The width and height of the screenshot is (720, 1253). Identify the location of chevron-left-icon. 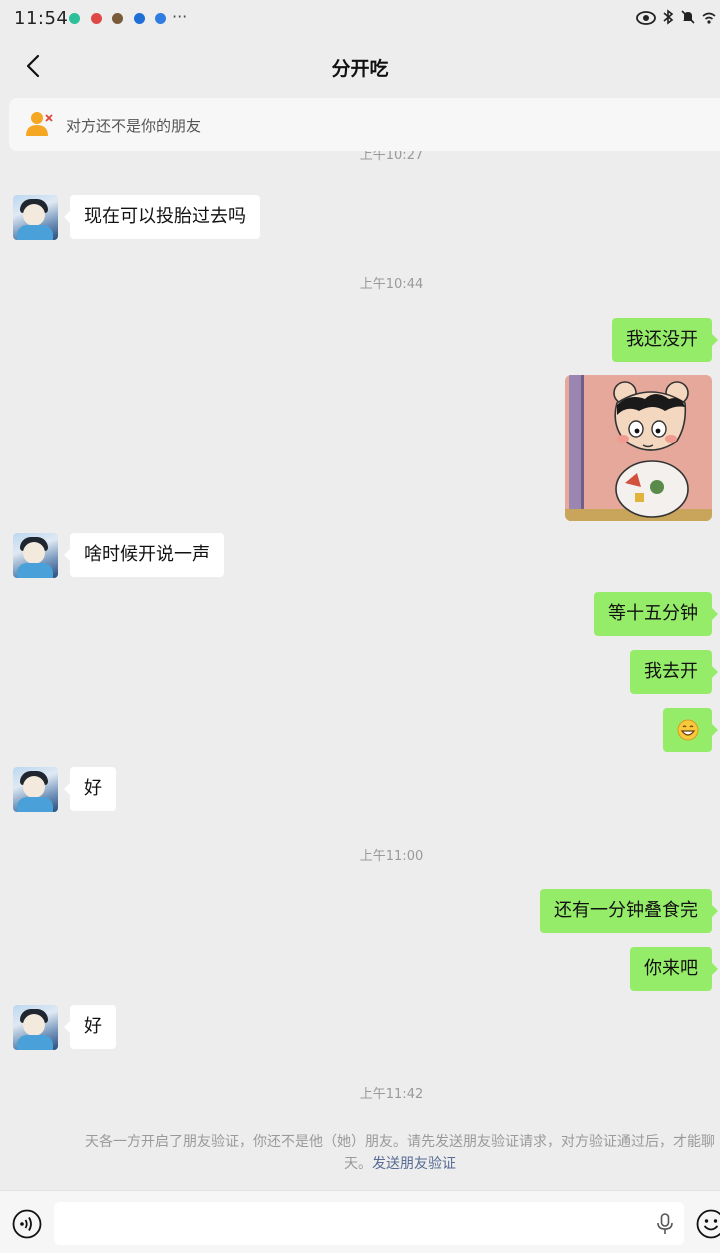
(33, 66).